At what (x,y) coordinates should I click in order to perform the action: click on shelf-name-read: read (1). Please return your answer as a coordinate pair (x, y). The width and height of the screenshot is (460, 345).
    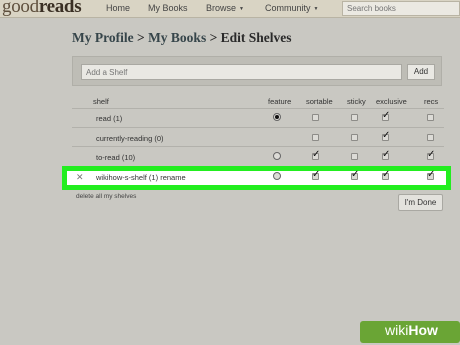
    Looking at the image, I should click on (109, 118).